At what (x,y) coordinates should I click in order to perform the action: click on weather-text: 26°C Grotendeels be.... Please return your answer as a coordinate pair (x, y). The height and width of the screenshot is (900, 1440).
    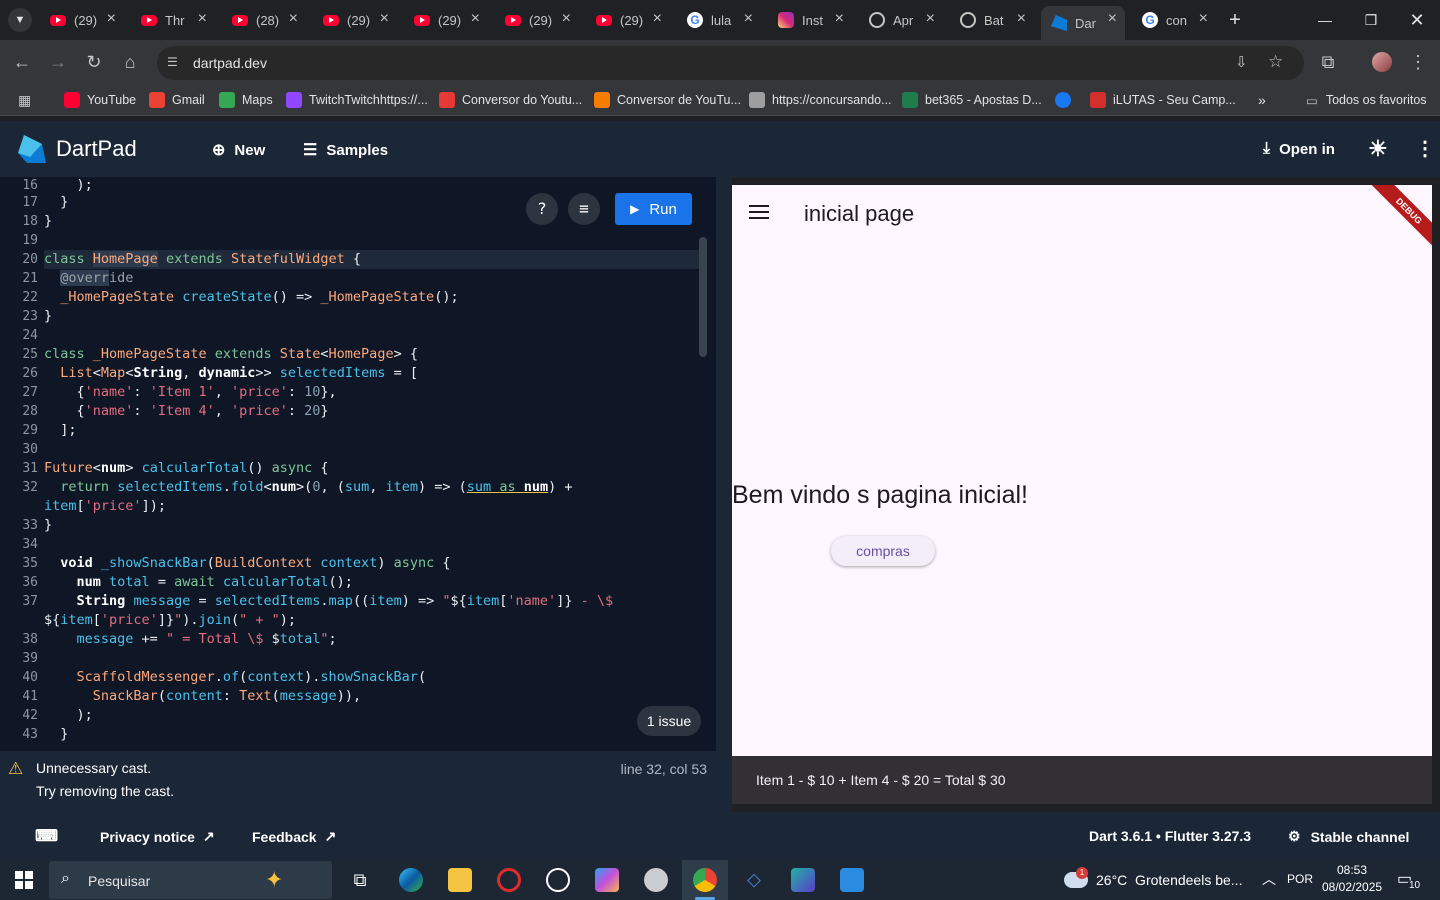
    Looking at the image, I should click on (1169, 880).